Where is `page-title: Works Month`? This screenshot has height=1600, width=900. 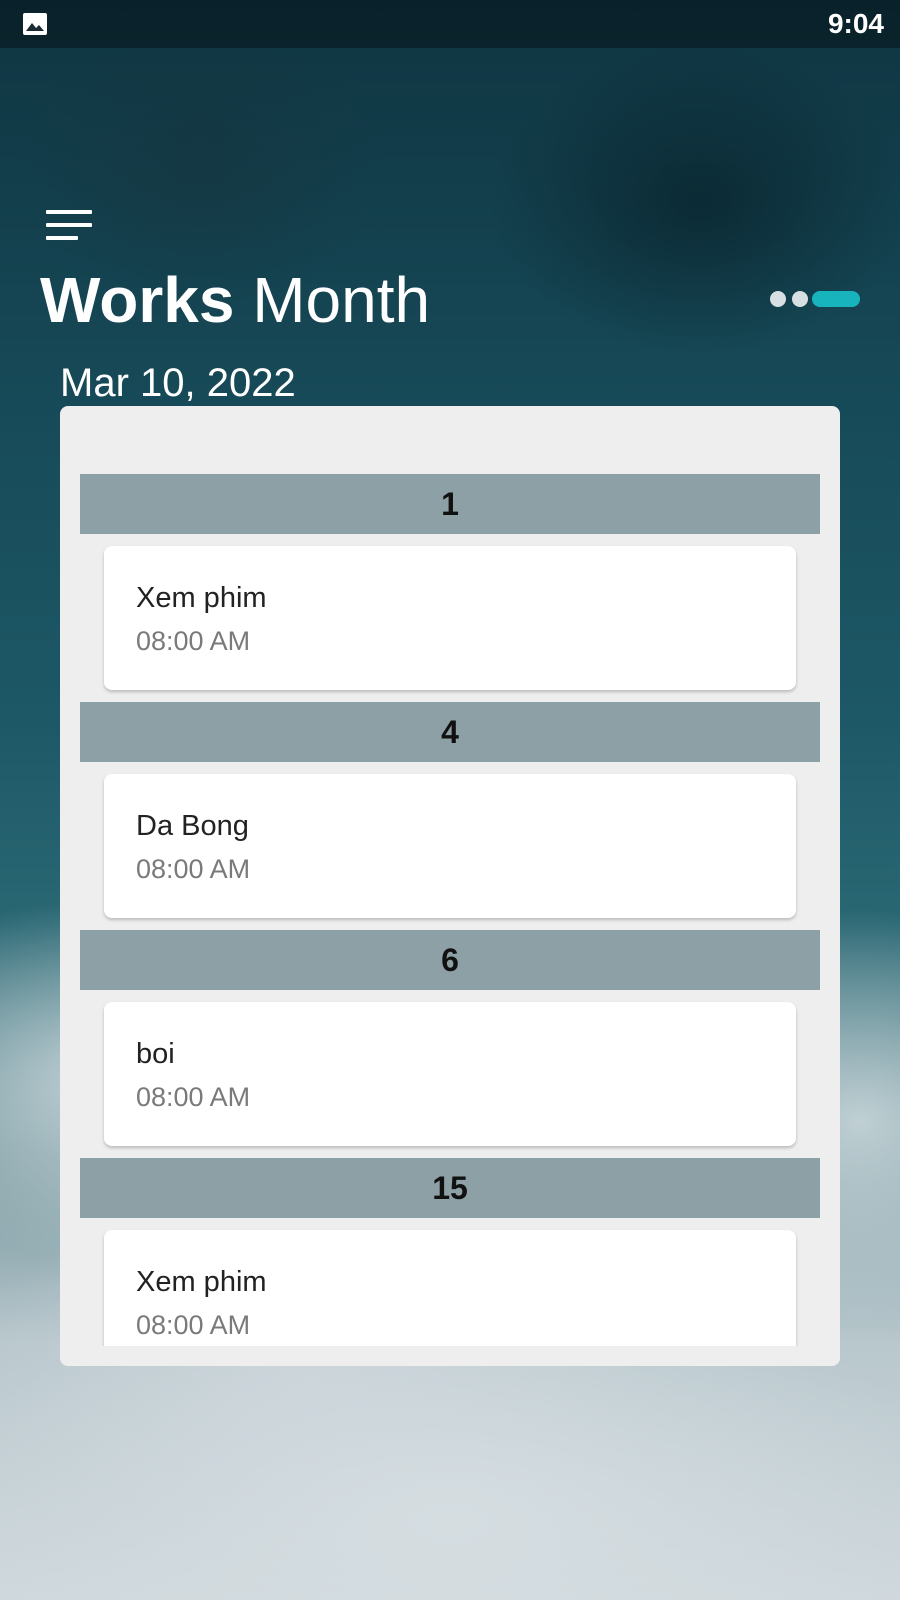
page-title: Works Month is located at coordinates (235, 300).